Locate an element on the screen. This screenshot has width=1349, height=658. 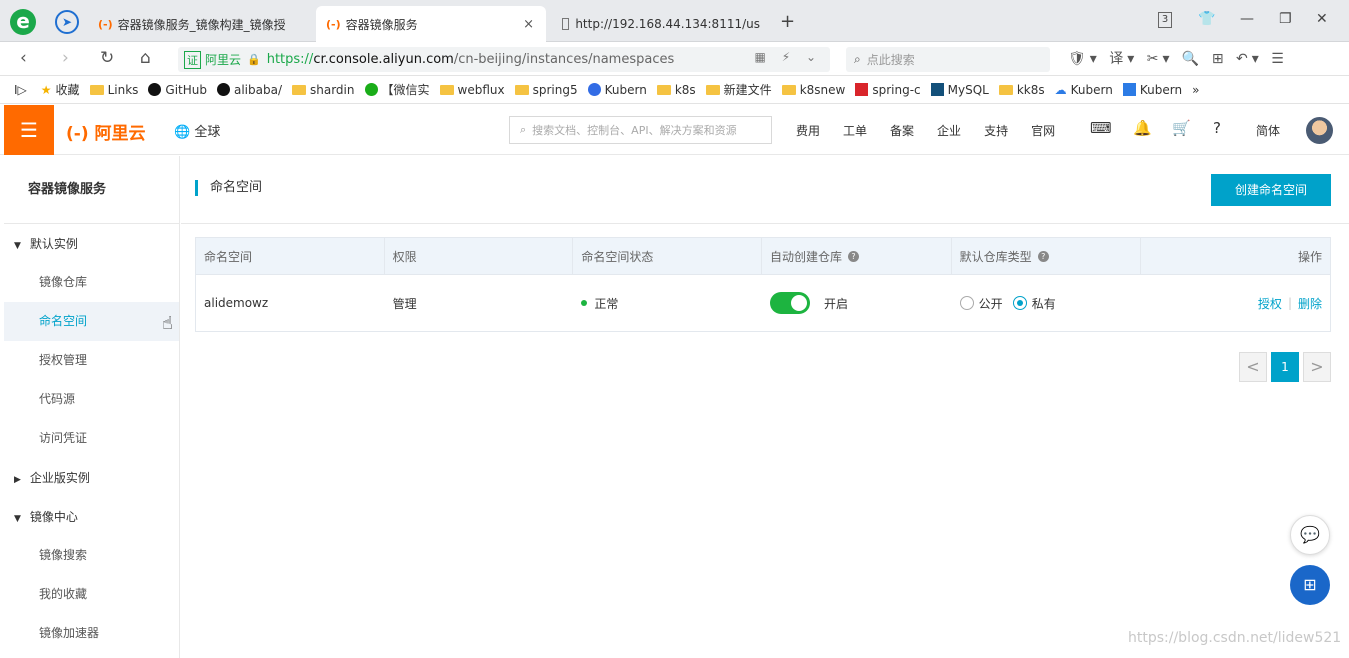
bookmark-item: alibaba/ is located at coordinates (249, 90).